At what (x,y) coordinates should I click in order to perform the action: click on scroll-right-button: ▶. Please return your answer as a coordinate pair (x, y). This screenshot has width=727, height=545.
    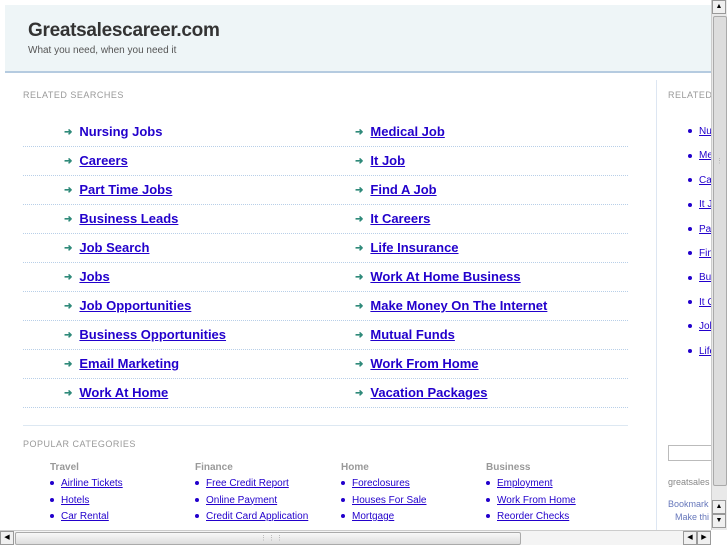
    Looking at the image, I should click on (704, 538).